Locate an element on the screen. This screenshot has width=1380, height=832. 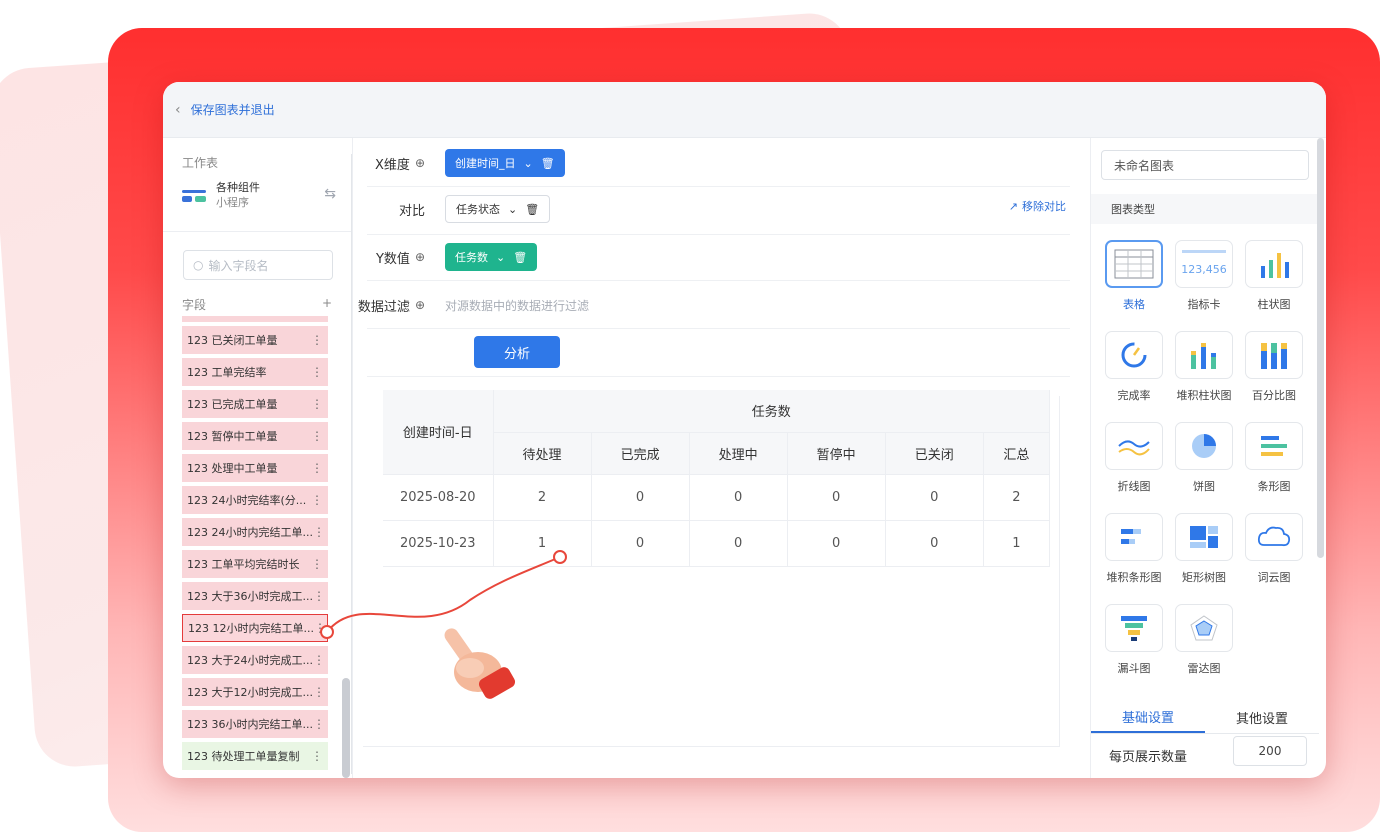
chart-type-option: 饼图 is located at coordinates (1204, 458).